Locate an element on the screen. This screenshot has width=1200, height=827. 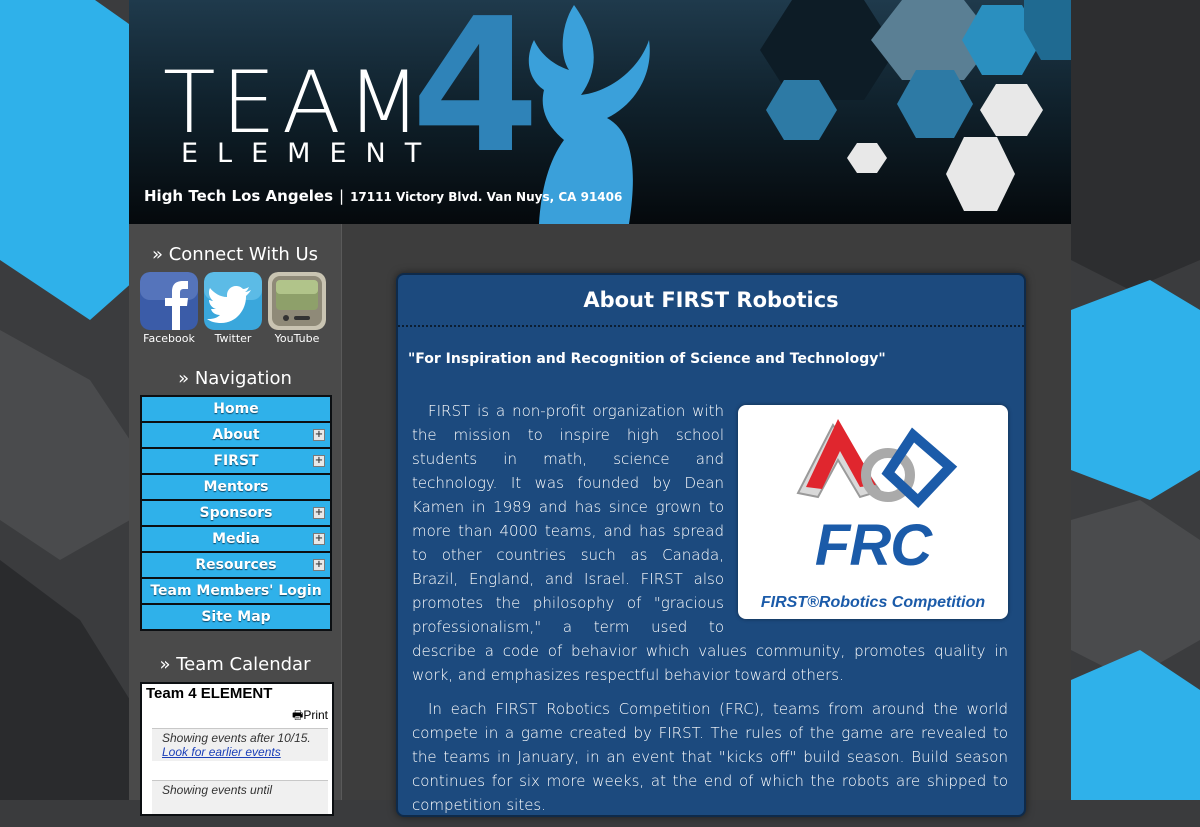
youtube-icon is located at coordinates (297, 301).